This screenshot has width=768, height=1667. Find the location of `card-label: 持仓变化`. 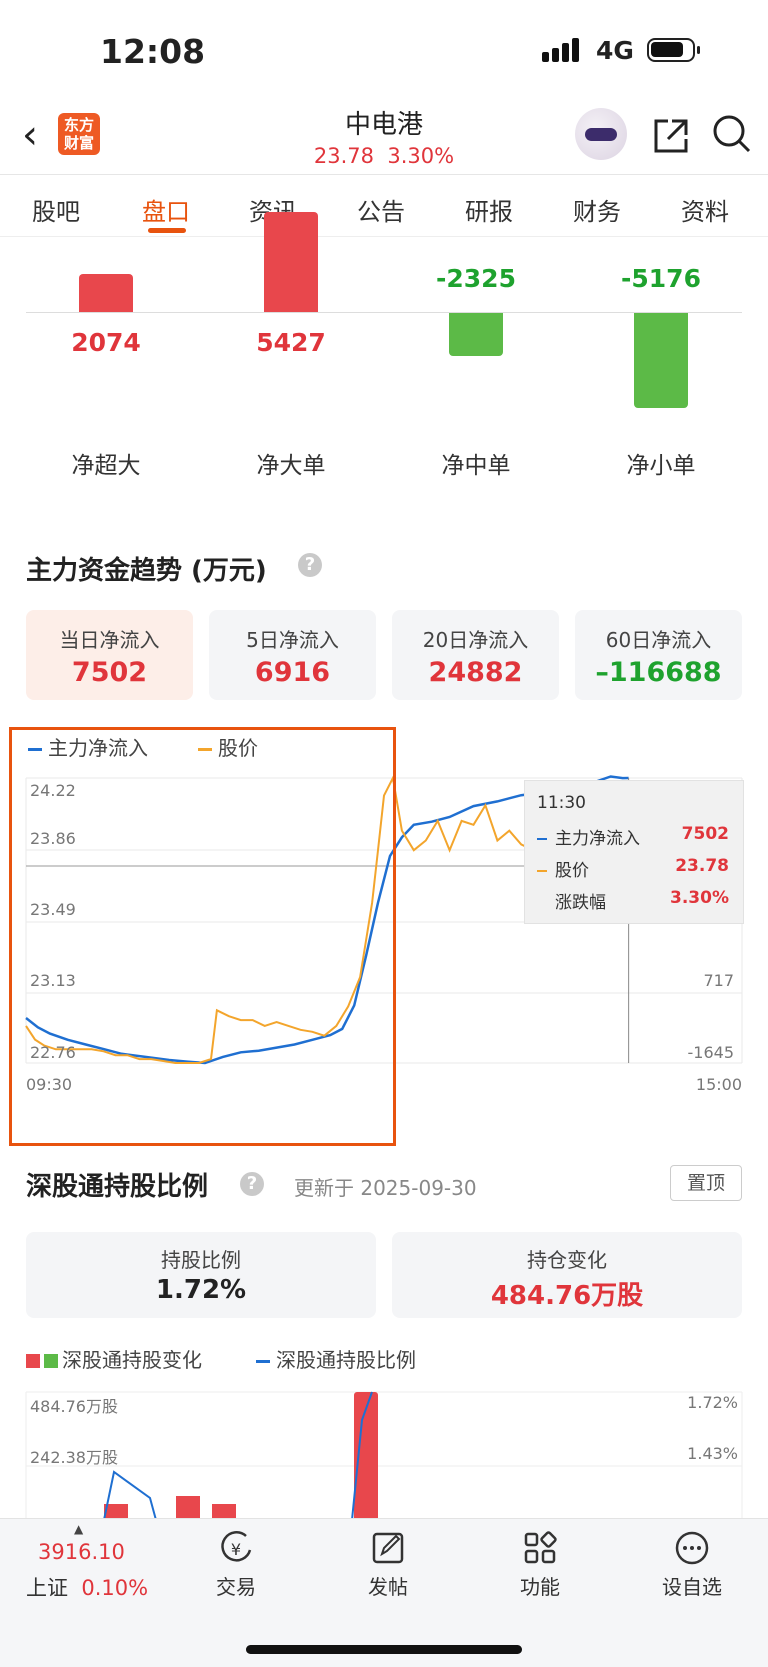

card-label: 持仓变化 is located at coordinates (567, 1260).